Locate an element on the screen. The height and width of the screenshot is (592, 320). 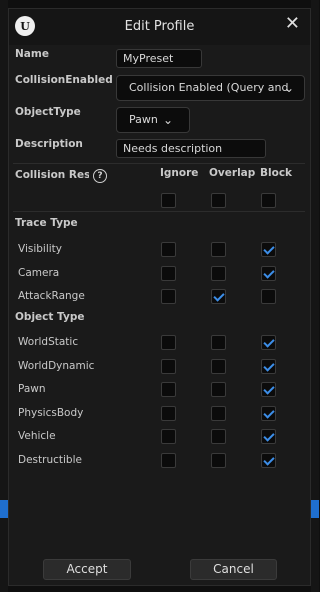
name-label: Name is located at coordinates (32, 54).